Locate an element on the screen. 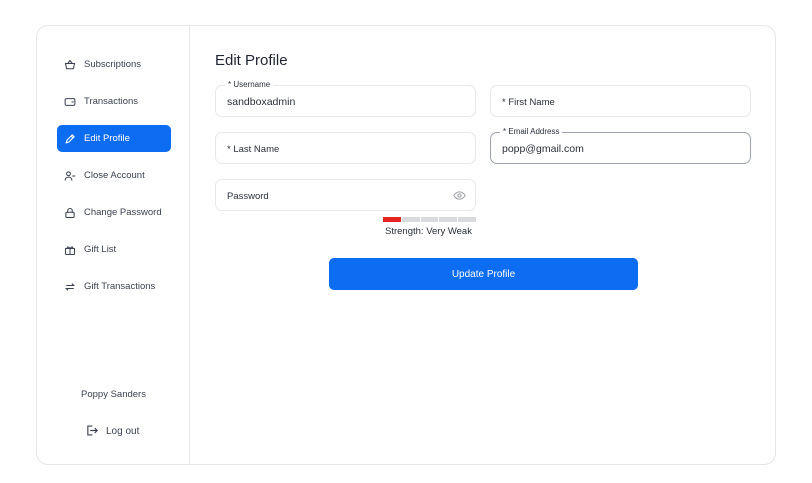 The width and height of the screenshot is (812, 483). lock-icon is located at coordinates (70, 213).